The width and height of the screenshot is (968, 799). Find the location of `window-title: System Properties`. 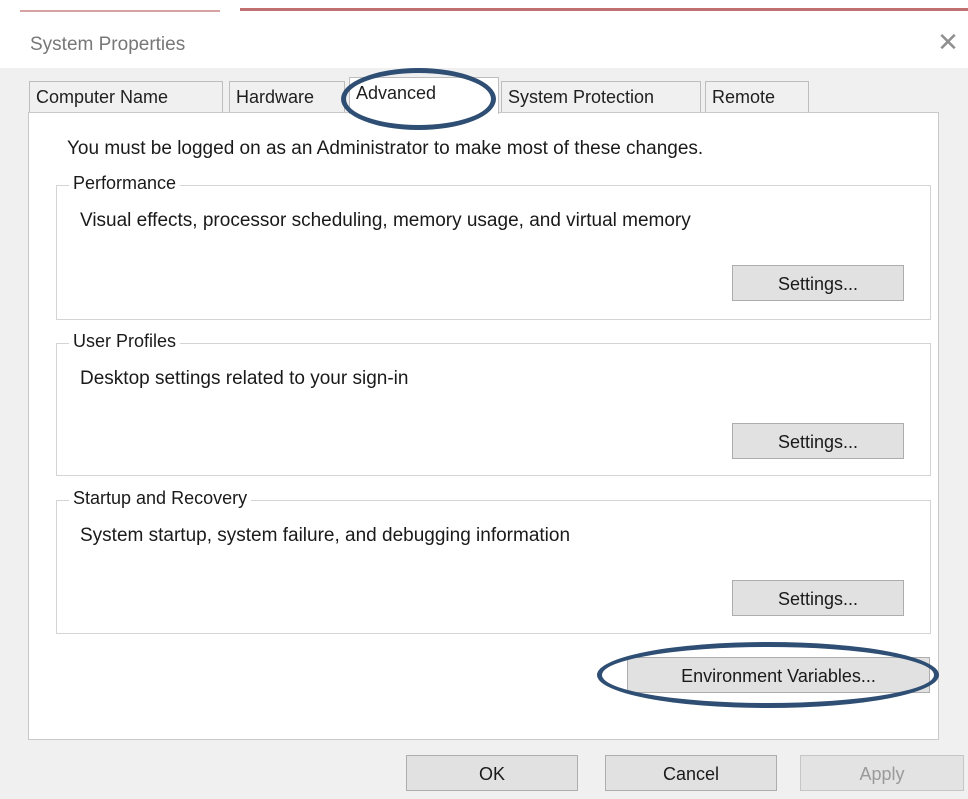

window-title: System Properties is located at coordinates (108, 44).